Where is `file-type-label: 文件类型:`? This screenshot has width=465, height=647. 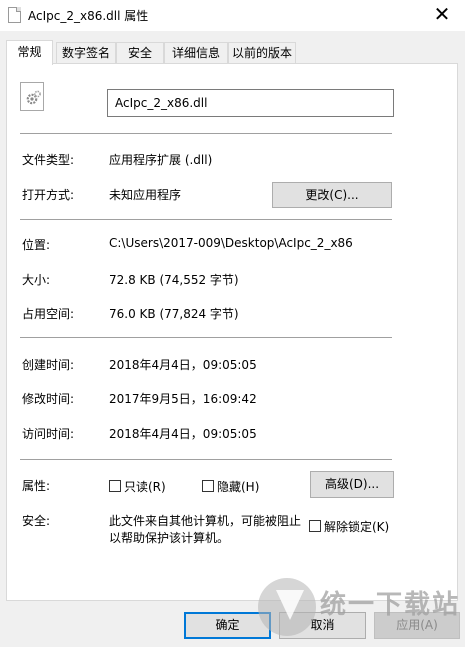
file-type-label: 文件类型: is located at coordinates (48, 160).